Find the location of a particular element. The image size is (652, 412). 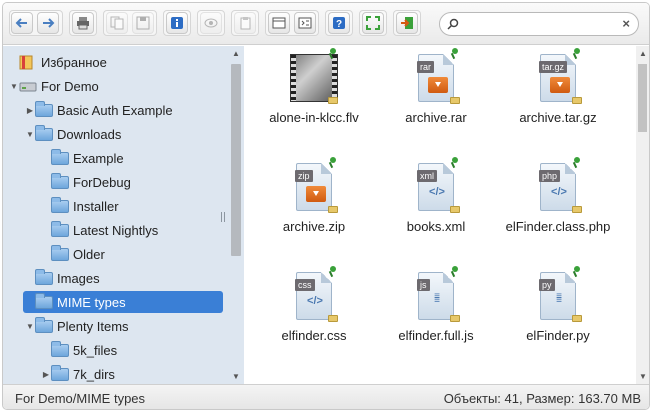

tree-item: ▼ For Demo is located at coordinates (116, 86).